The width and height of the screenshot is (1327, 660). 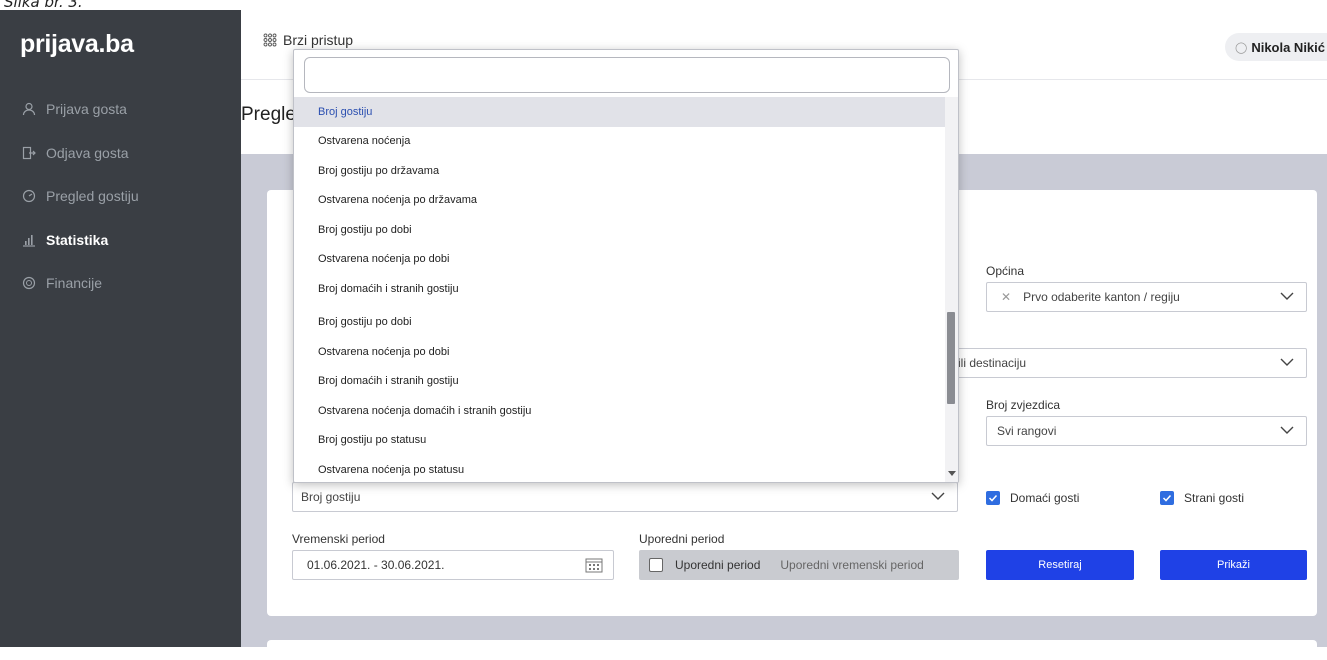 What do you see at coordinates (29, 153) in the screenshot?
I see `logout-icon` at bounding box center [29, 153].